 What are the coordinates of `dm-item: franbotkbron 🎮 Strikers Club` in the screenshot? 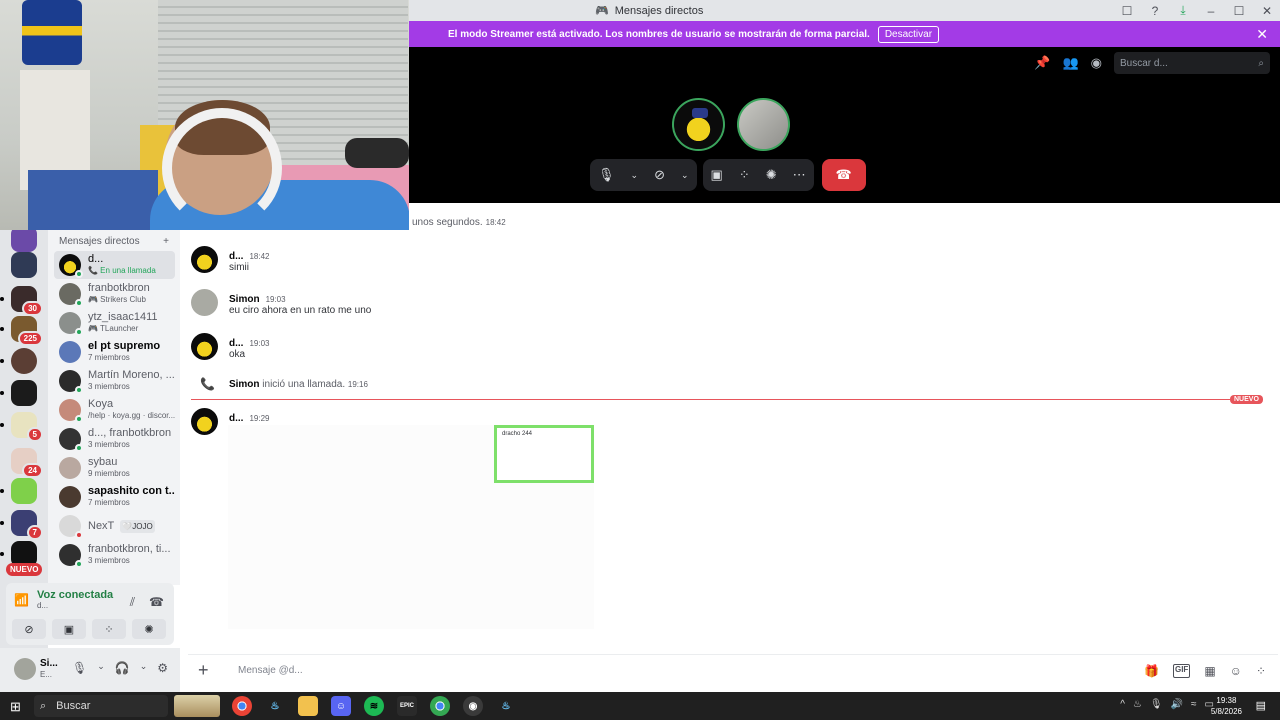 It's located at (114, 294).